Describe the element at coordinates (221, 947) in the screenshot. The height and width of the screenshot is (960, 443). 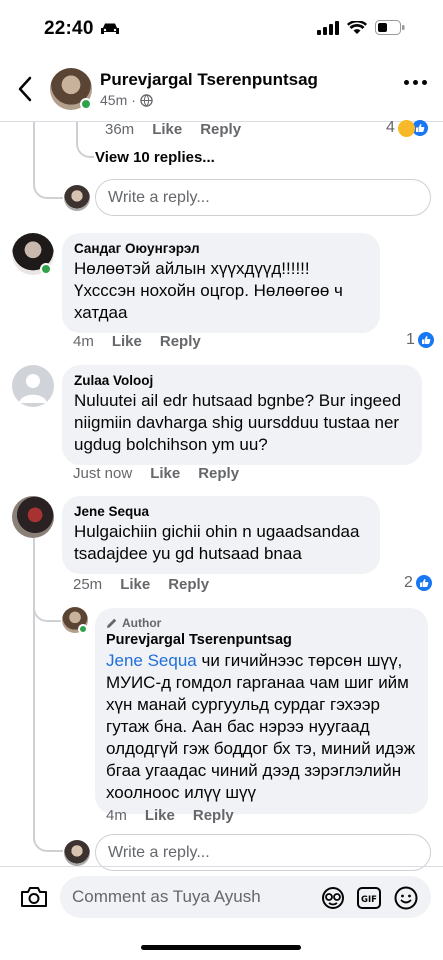
I see `home-indicator` at that location.